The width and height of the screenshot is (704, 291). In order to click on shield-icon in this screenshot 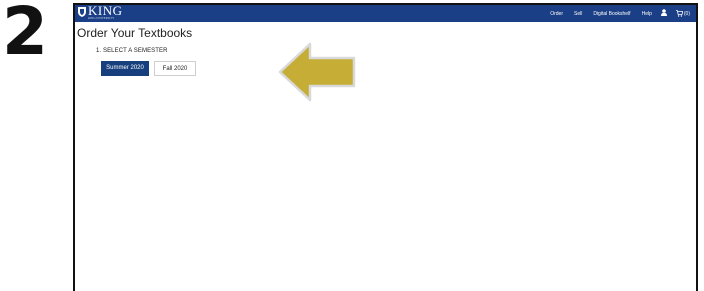, I will do `click(82, 12)`.